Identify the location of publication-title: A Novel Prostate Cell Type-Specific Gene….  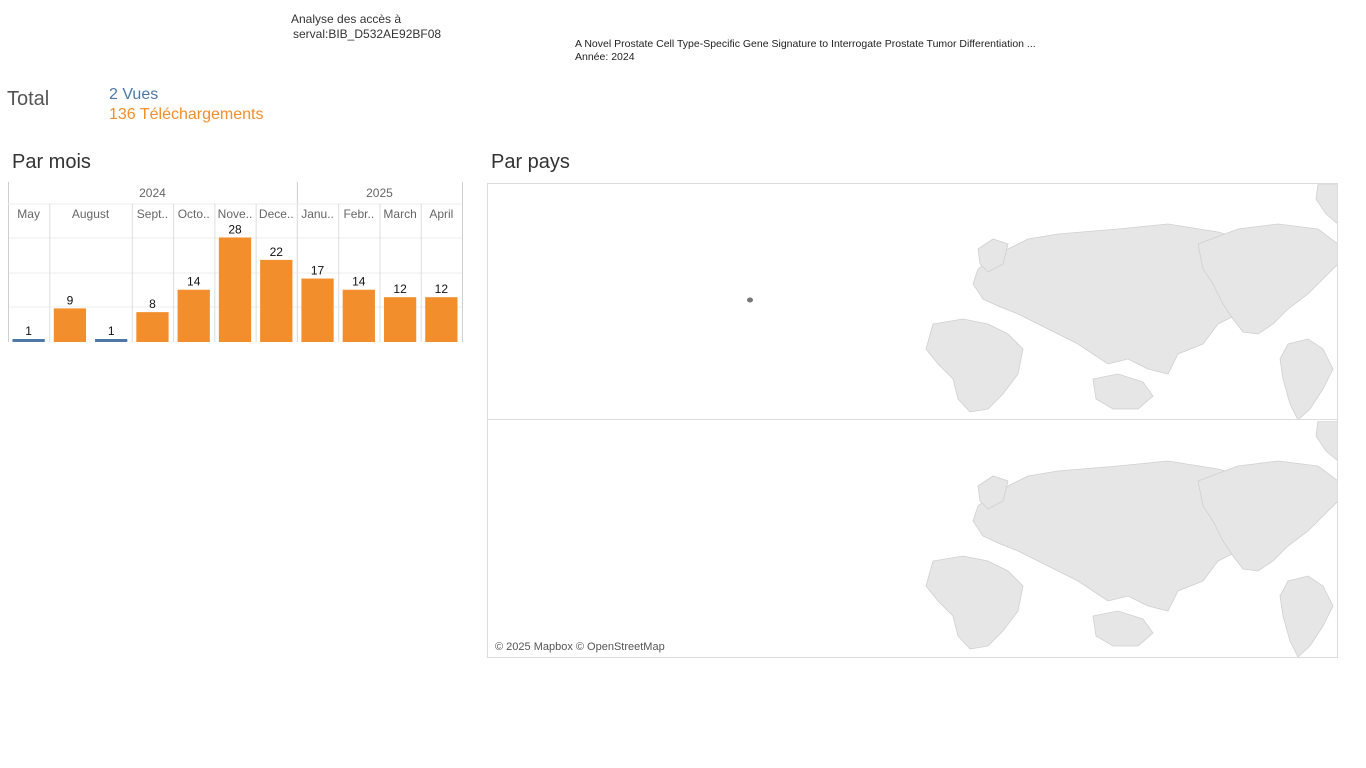
(805, 44).